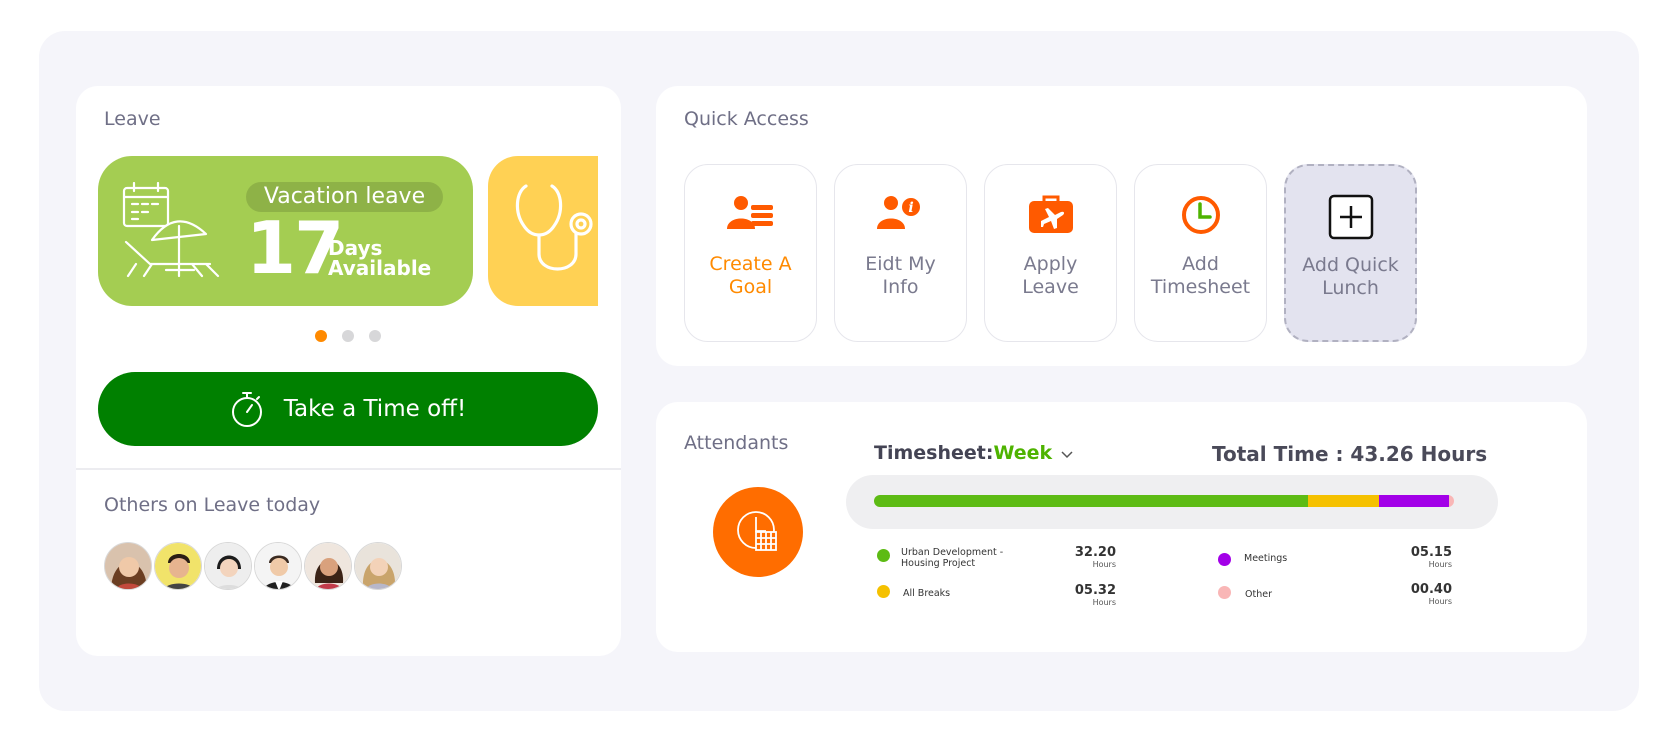 This screenshot has width=1672, height=754. Describe the element at coordinates (1266, 558) in the screenshot. I see `legend-label: Meetings` at that location.